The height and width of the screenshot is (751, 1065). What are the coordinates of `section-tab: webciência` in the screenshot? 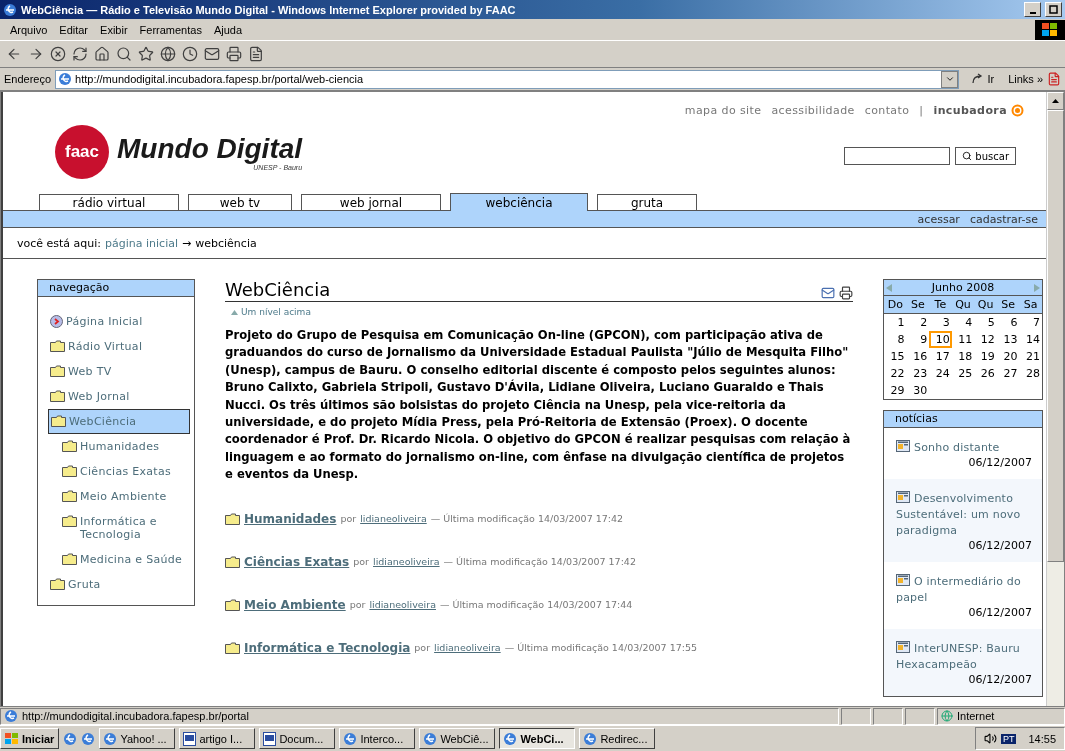 It's located at (519, 202).